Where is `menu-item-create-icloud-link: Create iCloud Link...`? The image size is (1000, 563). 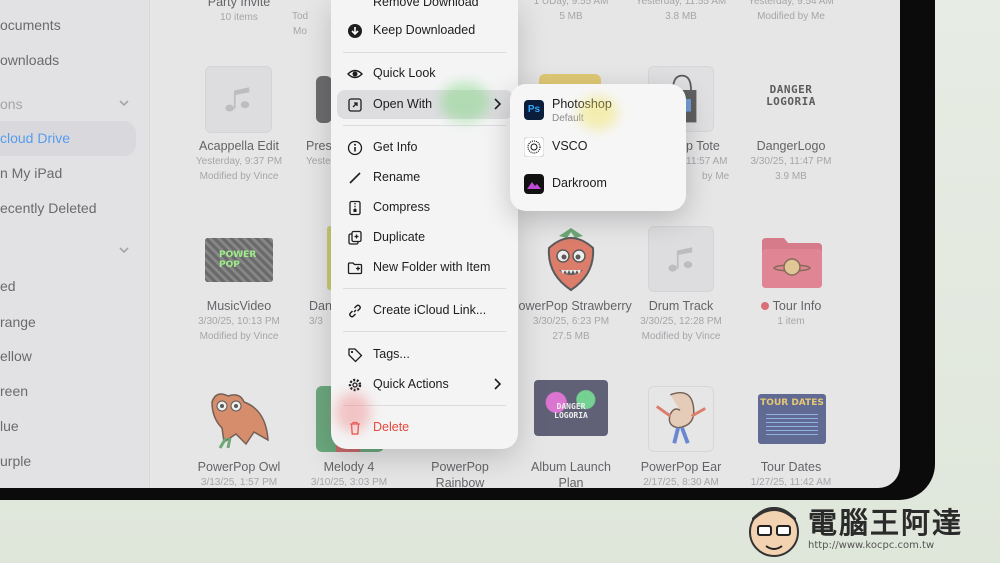 menu-item-create-icloud-link: Create iCloud Link... is located at coordinates (424, 311).